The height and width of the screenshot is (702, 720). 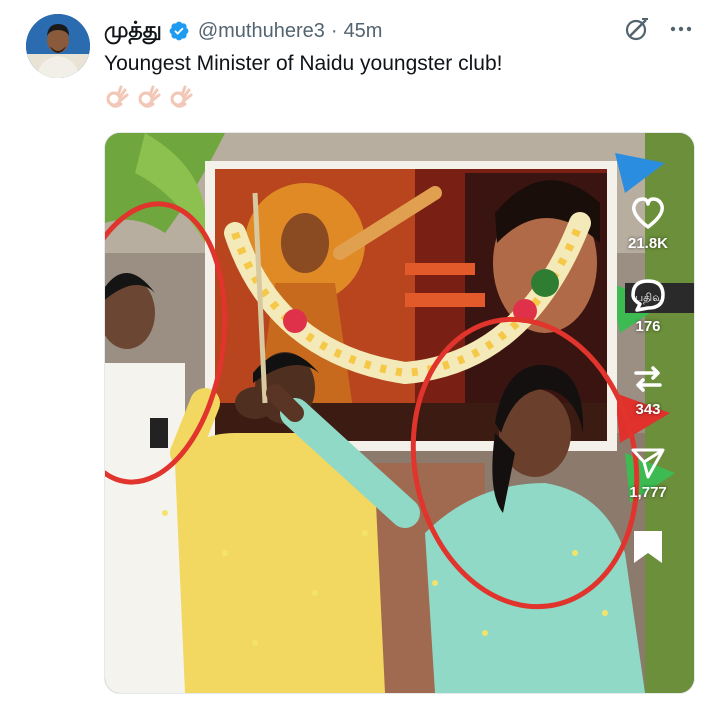 What do you see at coordinates (133, 31) in the screenshot?
I see `display-name: முத்து` at bounding box center [133, 31].